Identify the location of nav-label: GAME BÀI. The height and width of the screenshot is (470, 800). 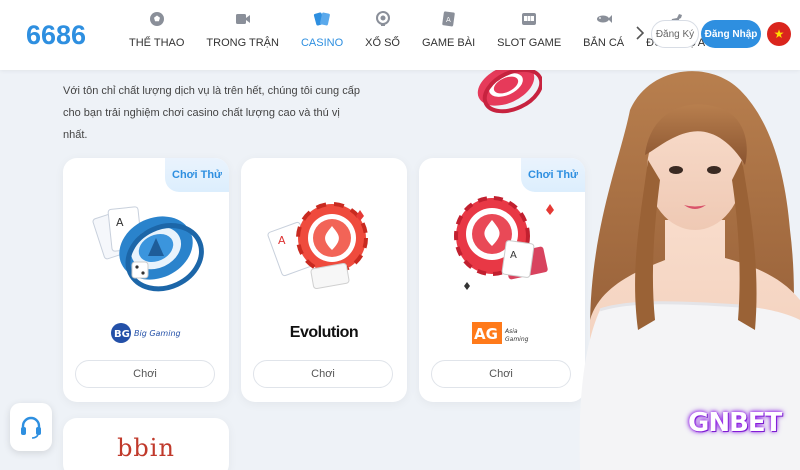
(448, 43).